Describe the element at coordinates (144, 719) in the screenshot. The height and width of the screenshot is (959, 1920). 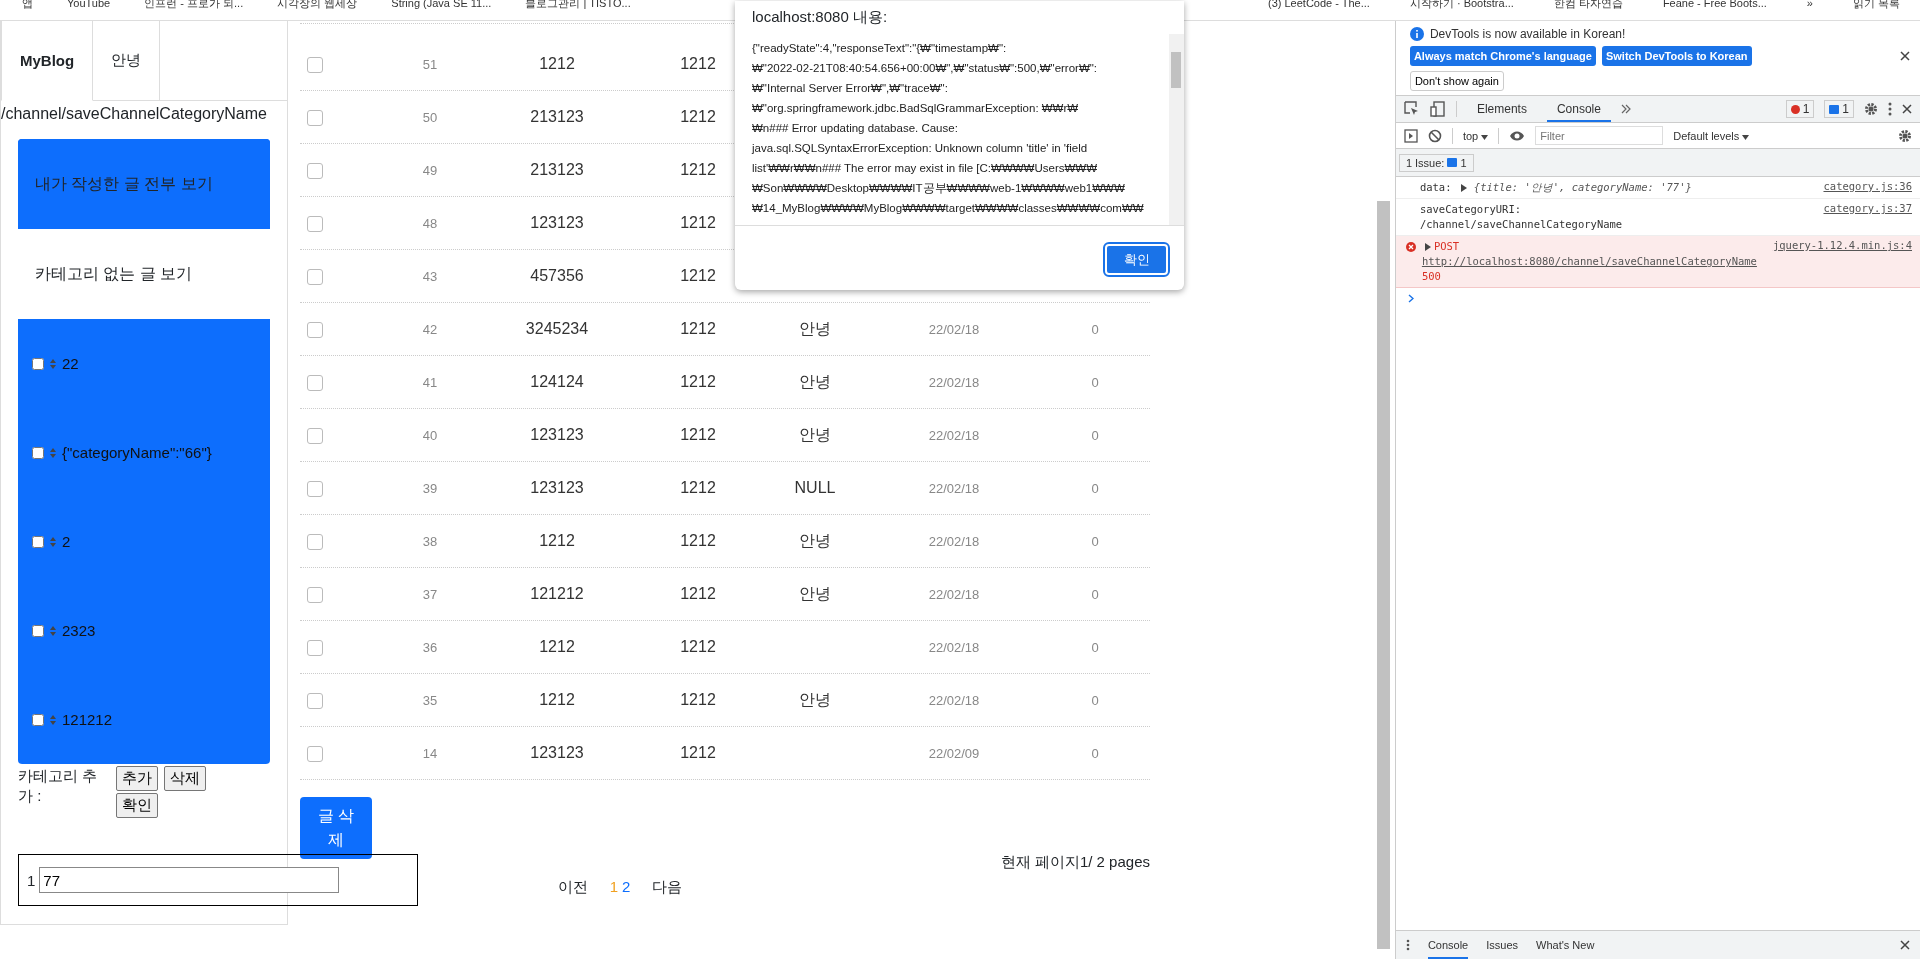
I see `category-item: 121212` at that location.